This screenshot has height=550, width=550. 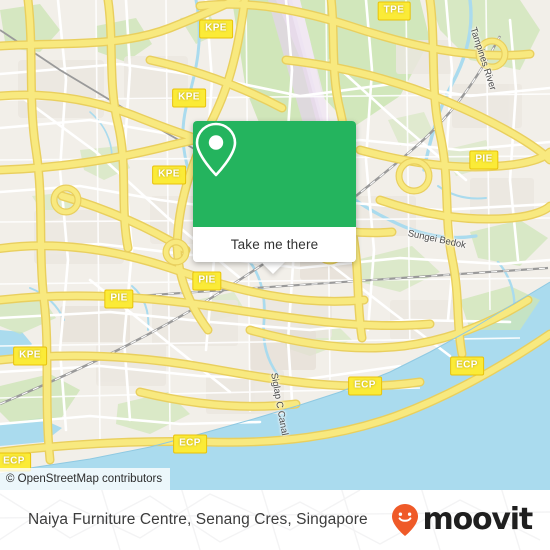 I want to click on take-me-there-label: Take me there, so click(x=274, y=244).